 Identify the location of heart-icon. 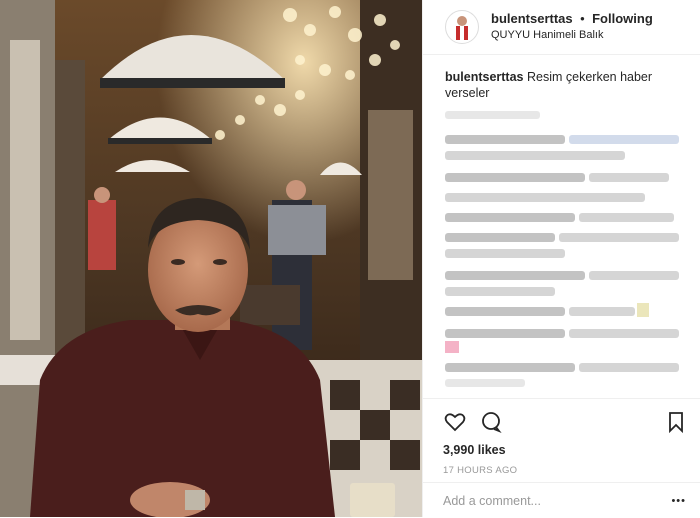
(455, 422).